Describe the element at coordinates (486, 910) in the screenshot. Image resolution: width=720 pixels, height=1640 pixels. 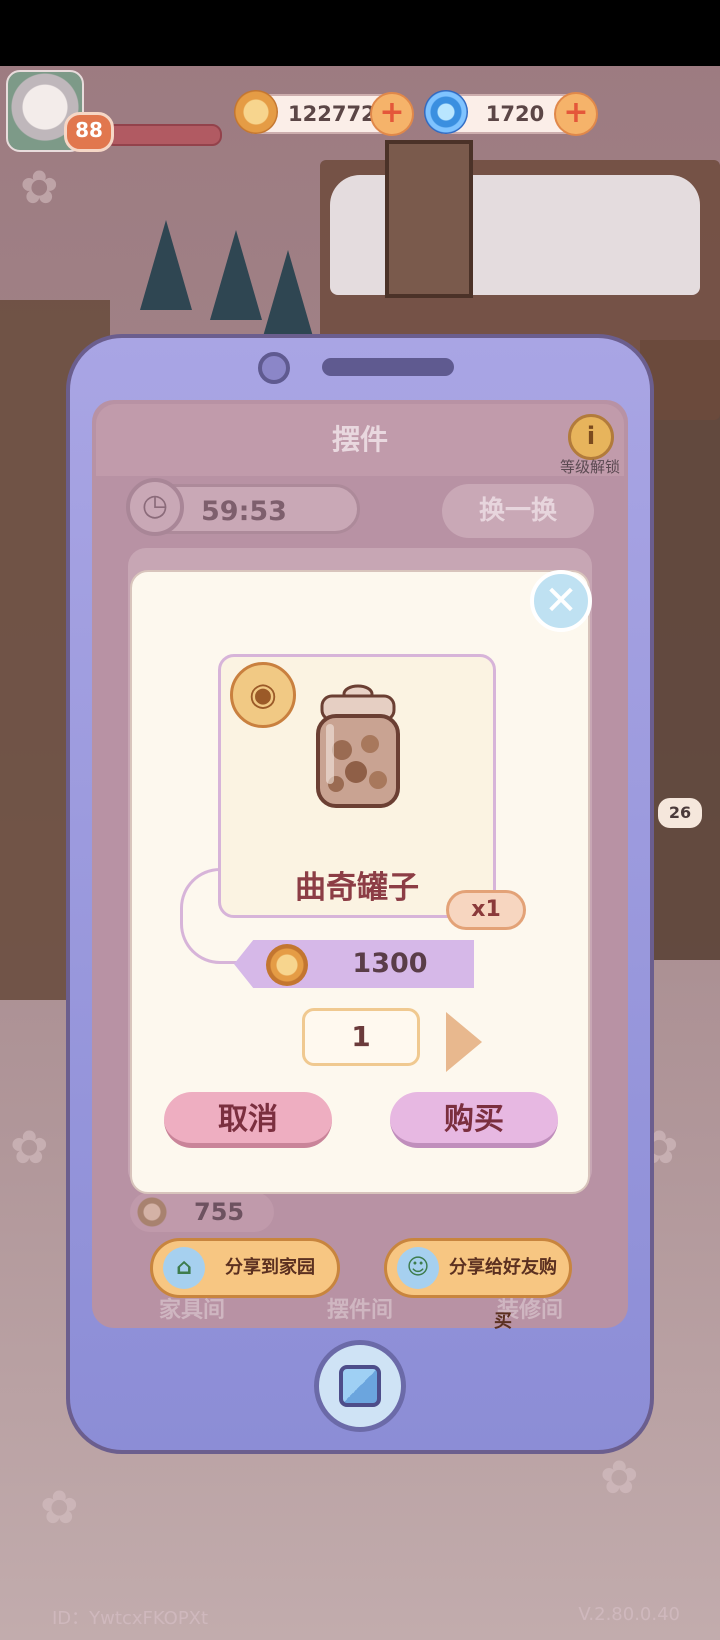
I see `quantity-badge: x1` at that location.